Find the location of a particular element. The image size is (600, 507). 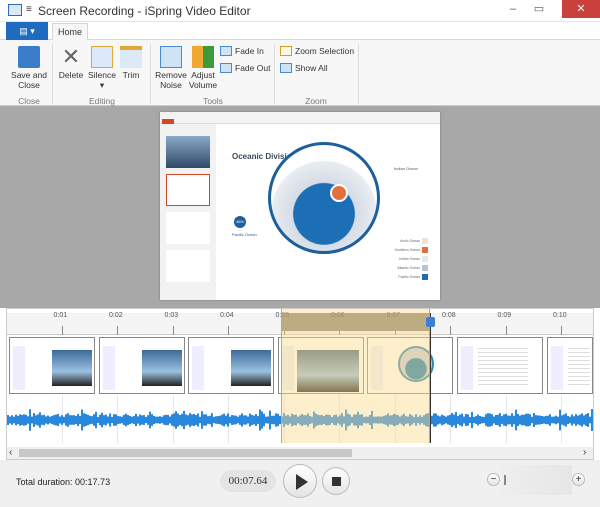

play-button is located at coordinates (300, 481).